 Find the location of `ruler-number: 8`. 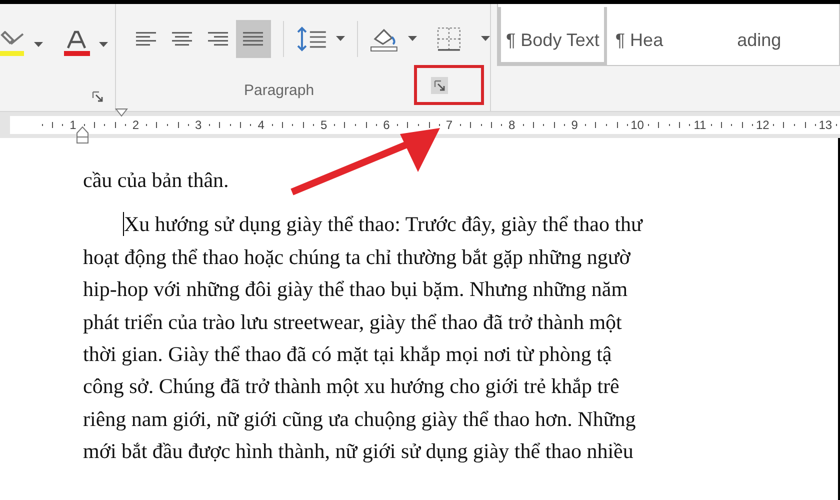

ruler-number: 8 is located at coordinates (512, 125).